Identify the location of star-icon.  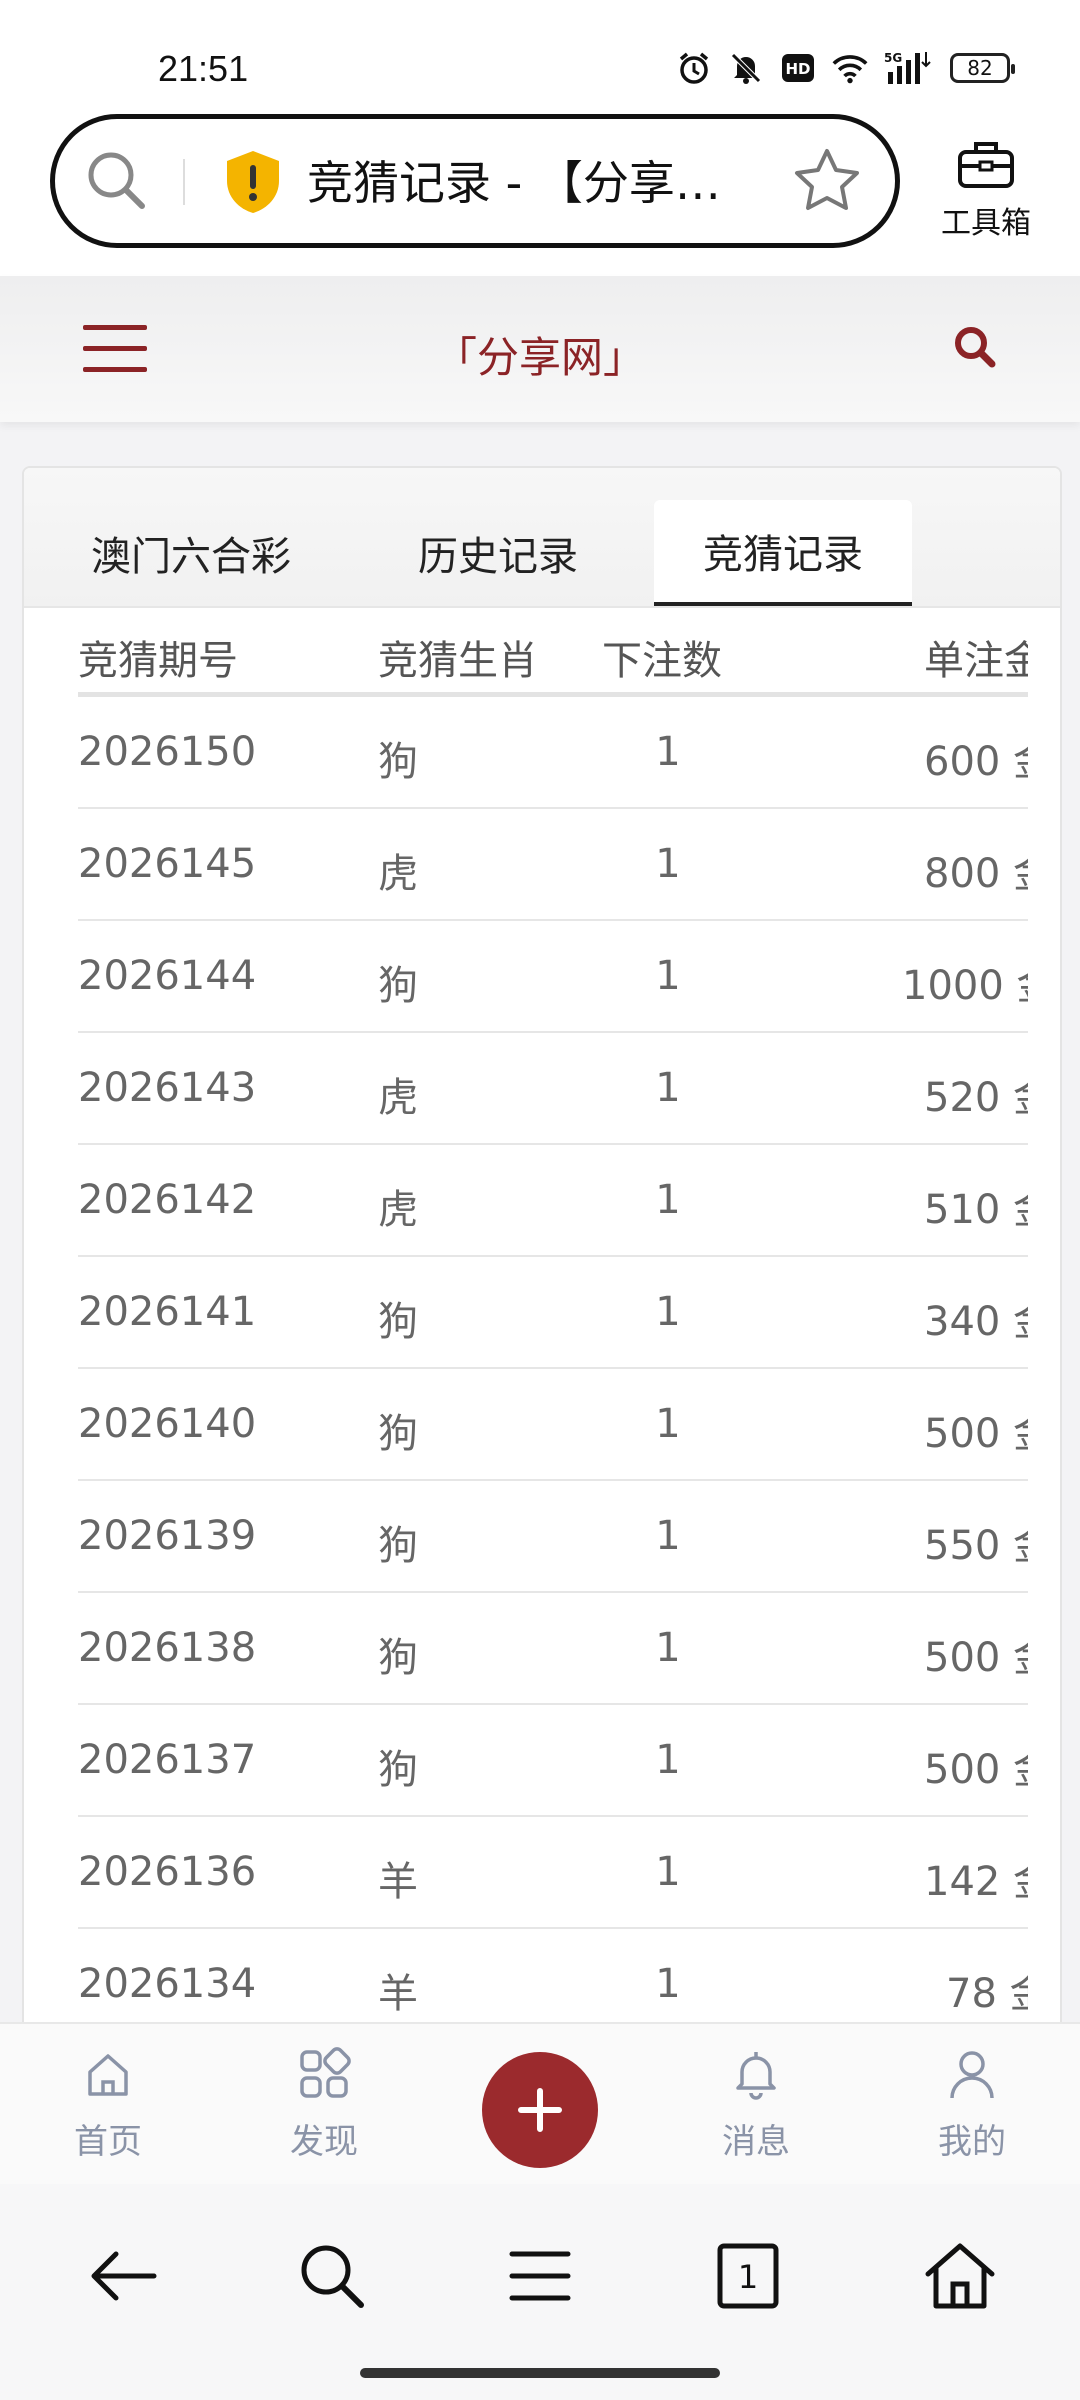
(827, 181).